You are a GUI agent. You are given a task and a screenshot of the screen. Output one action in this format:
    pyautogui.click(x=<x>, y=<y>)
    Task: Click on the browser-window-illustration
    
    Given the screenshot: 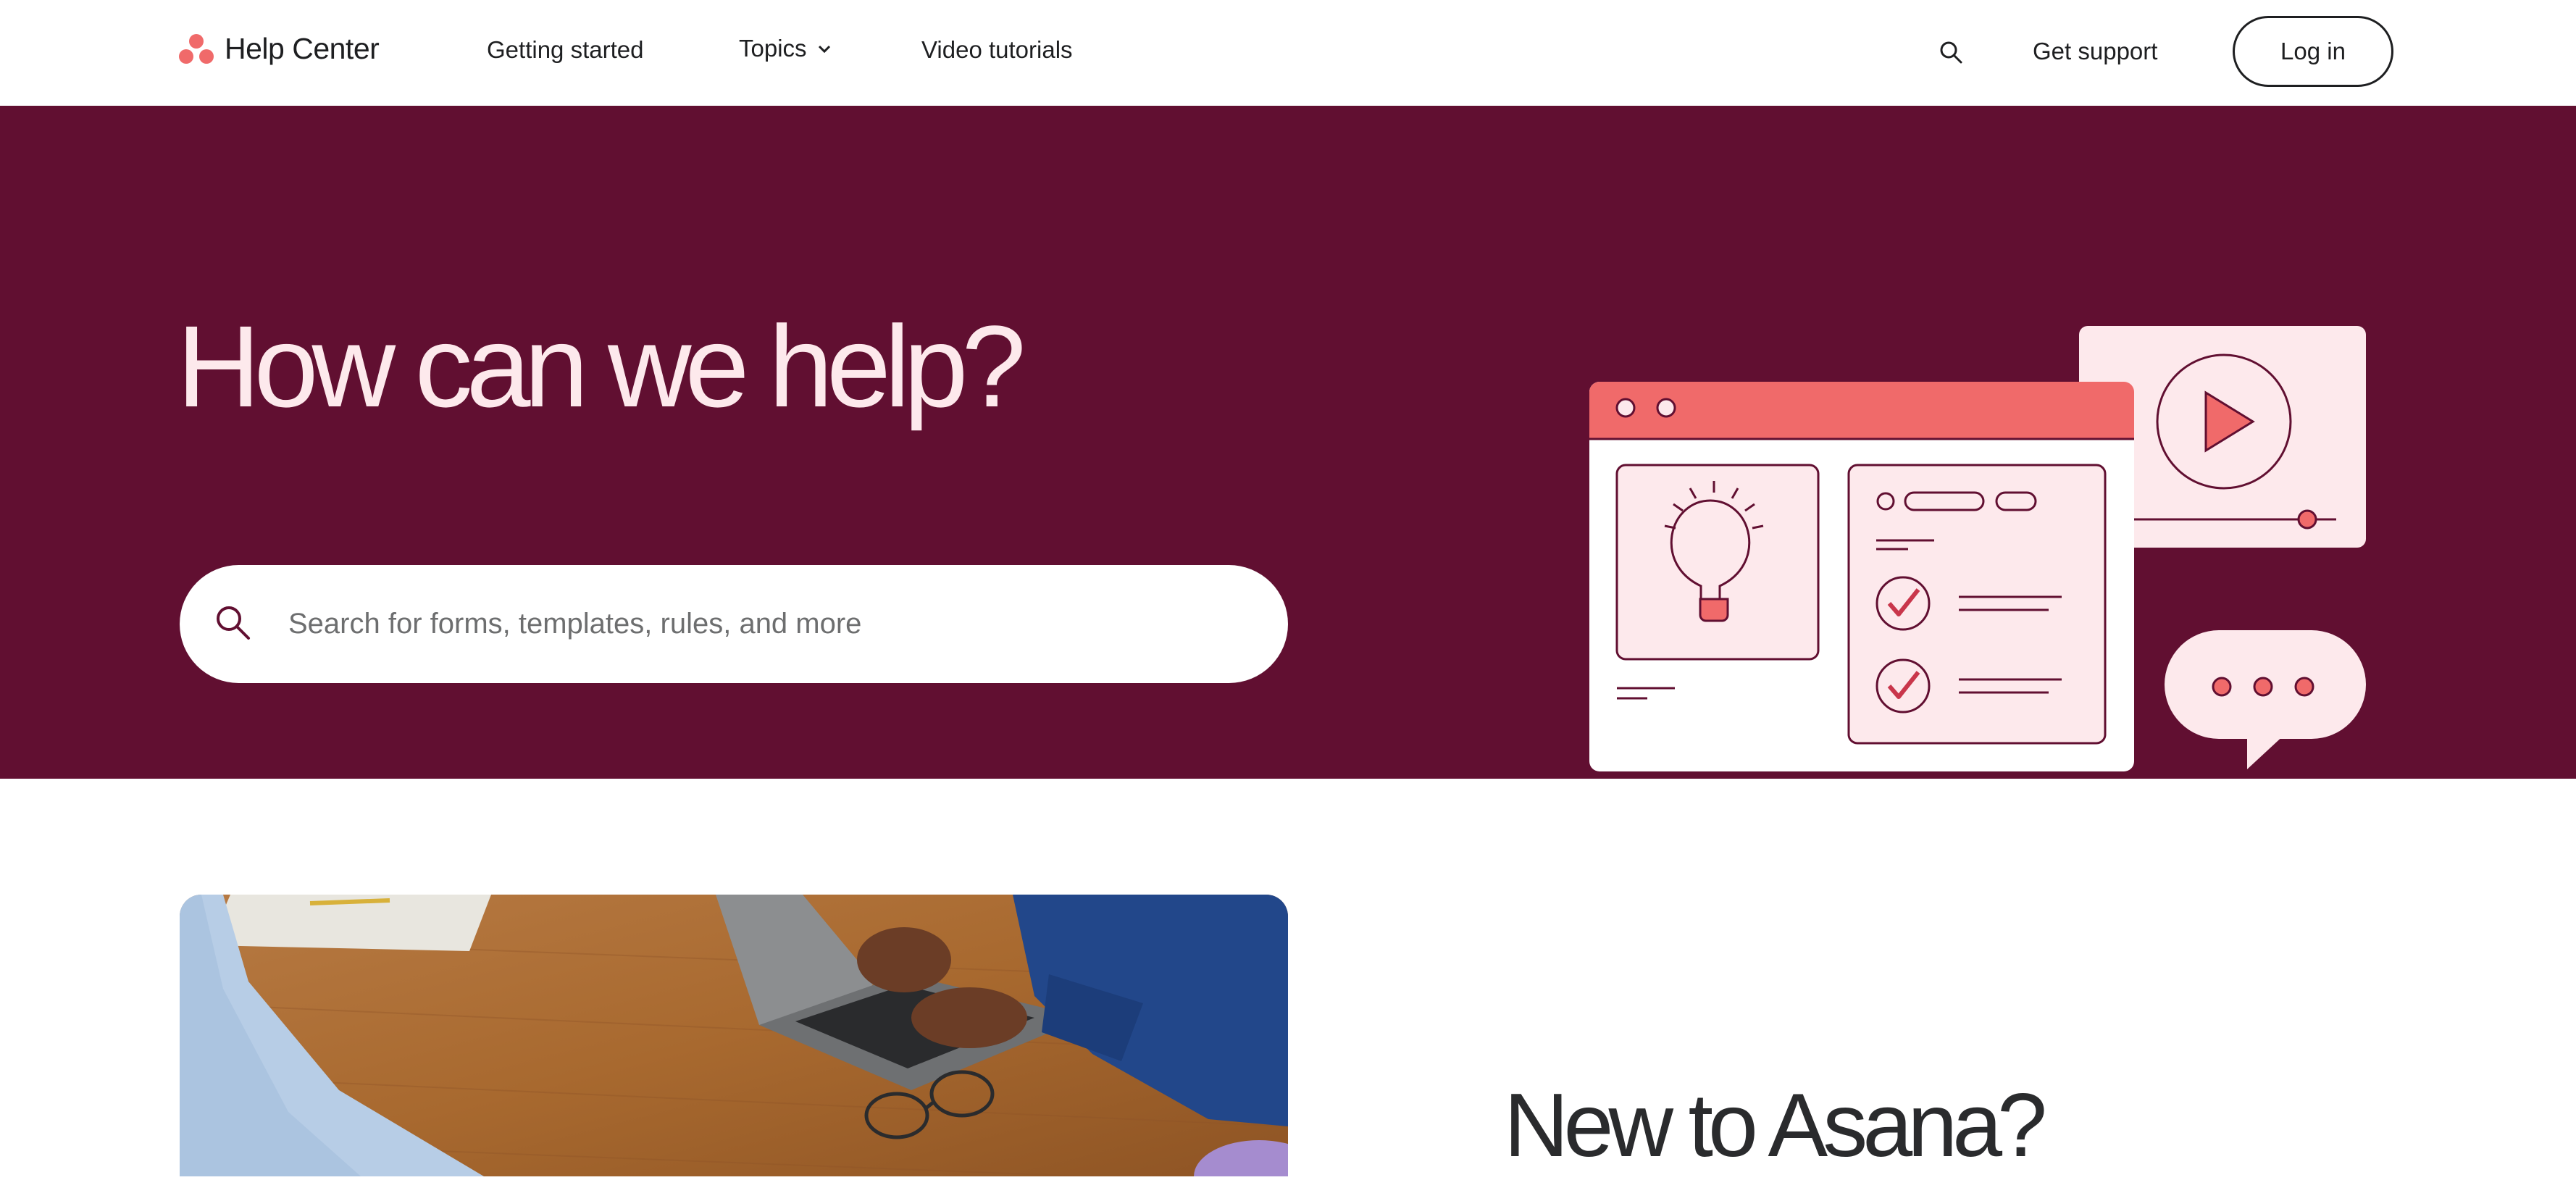 What is the action you would take?
    pyautogui.click(x=1862, y=576)
    